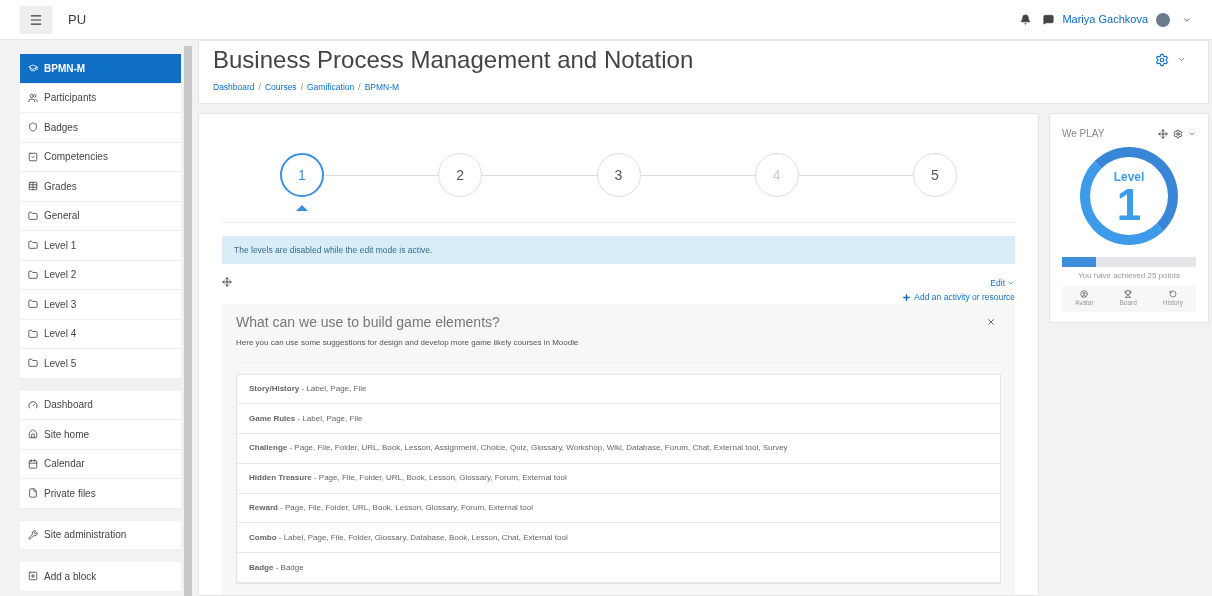 The height and width of the screenshot is (596, 1212). Describe the element at coordinates (453, 60) in the screenshot. I see `page-title: Business Process Management and Notation` at that location.